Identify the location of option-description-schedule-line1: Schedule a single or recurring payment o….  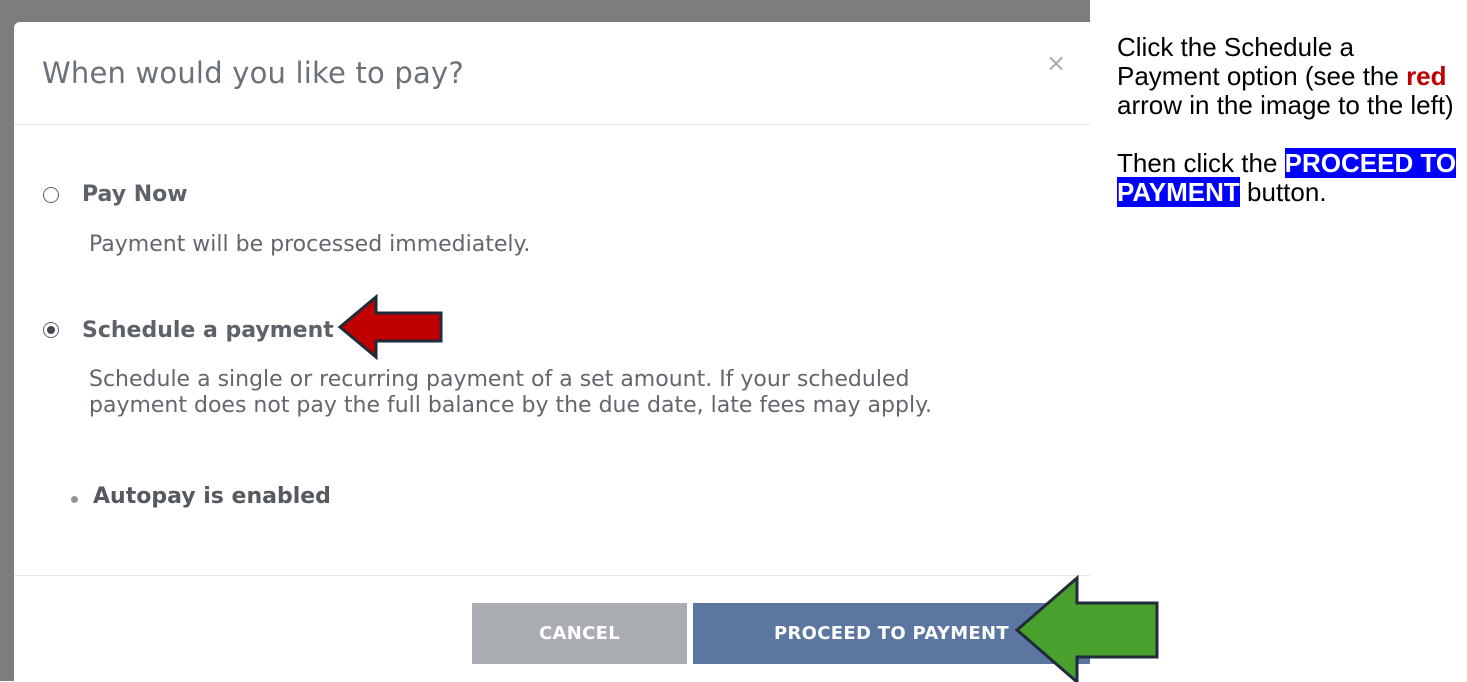
(499, 379).